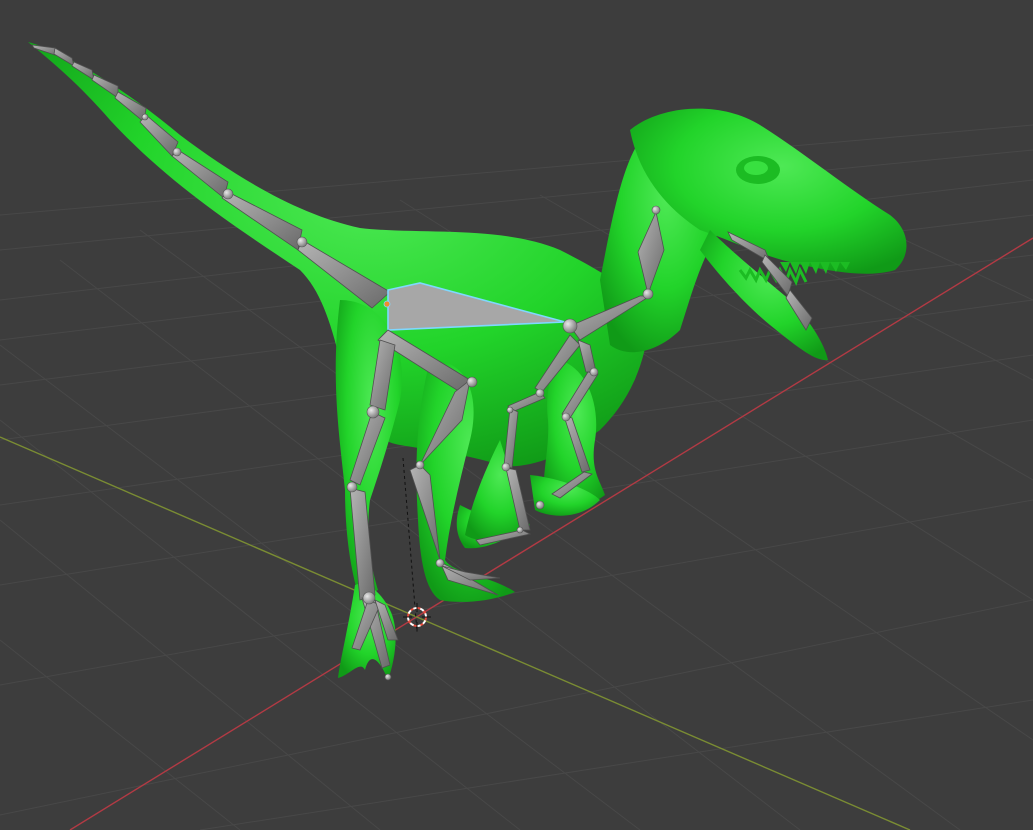  Describe the element at coordinates (387, 304) in the screenshot. I see `selected-joint` at that location.